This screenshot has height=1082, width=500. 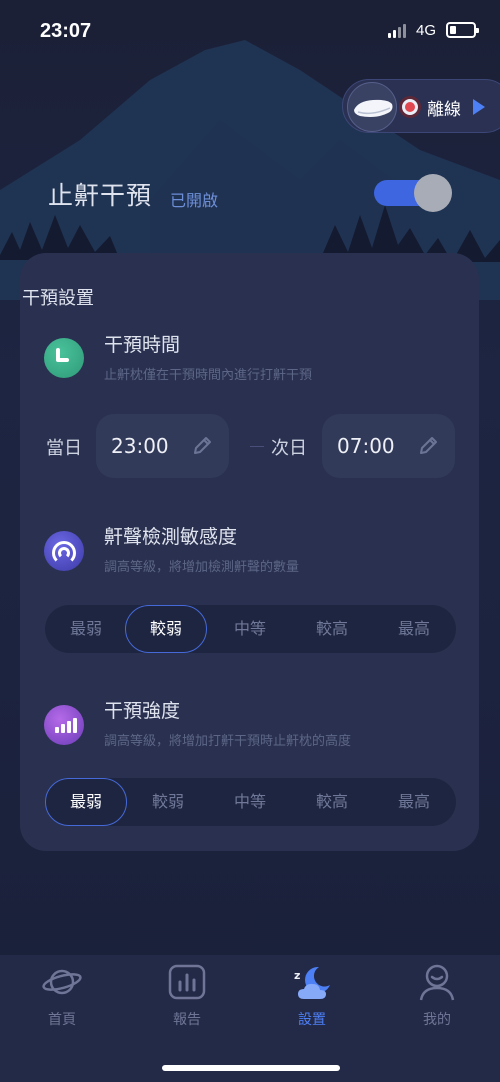 What do you see at coordinates (66, 31) in the screenshot?
I see `status-time: 23:07` at bounding box center [66, 31].